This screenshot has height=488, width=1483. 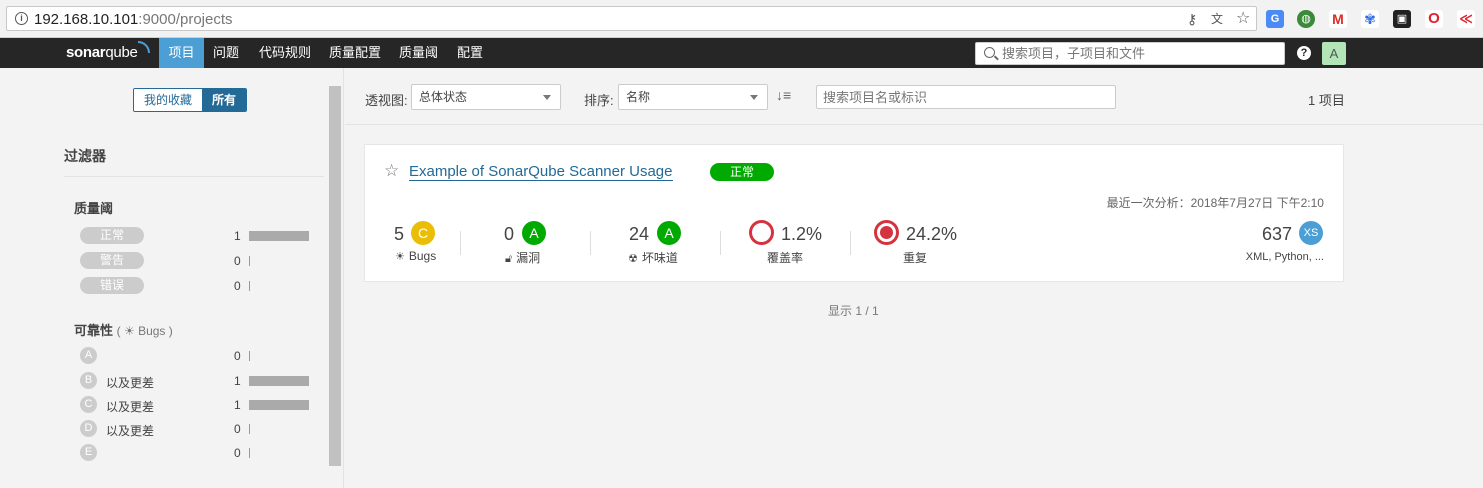 What do you see at coordinates (112, 235) in the screenshot?
I see `filter-option-passed: 正常` at bounding box center [112, 235].